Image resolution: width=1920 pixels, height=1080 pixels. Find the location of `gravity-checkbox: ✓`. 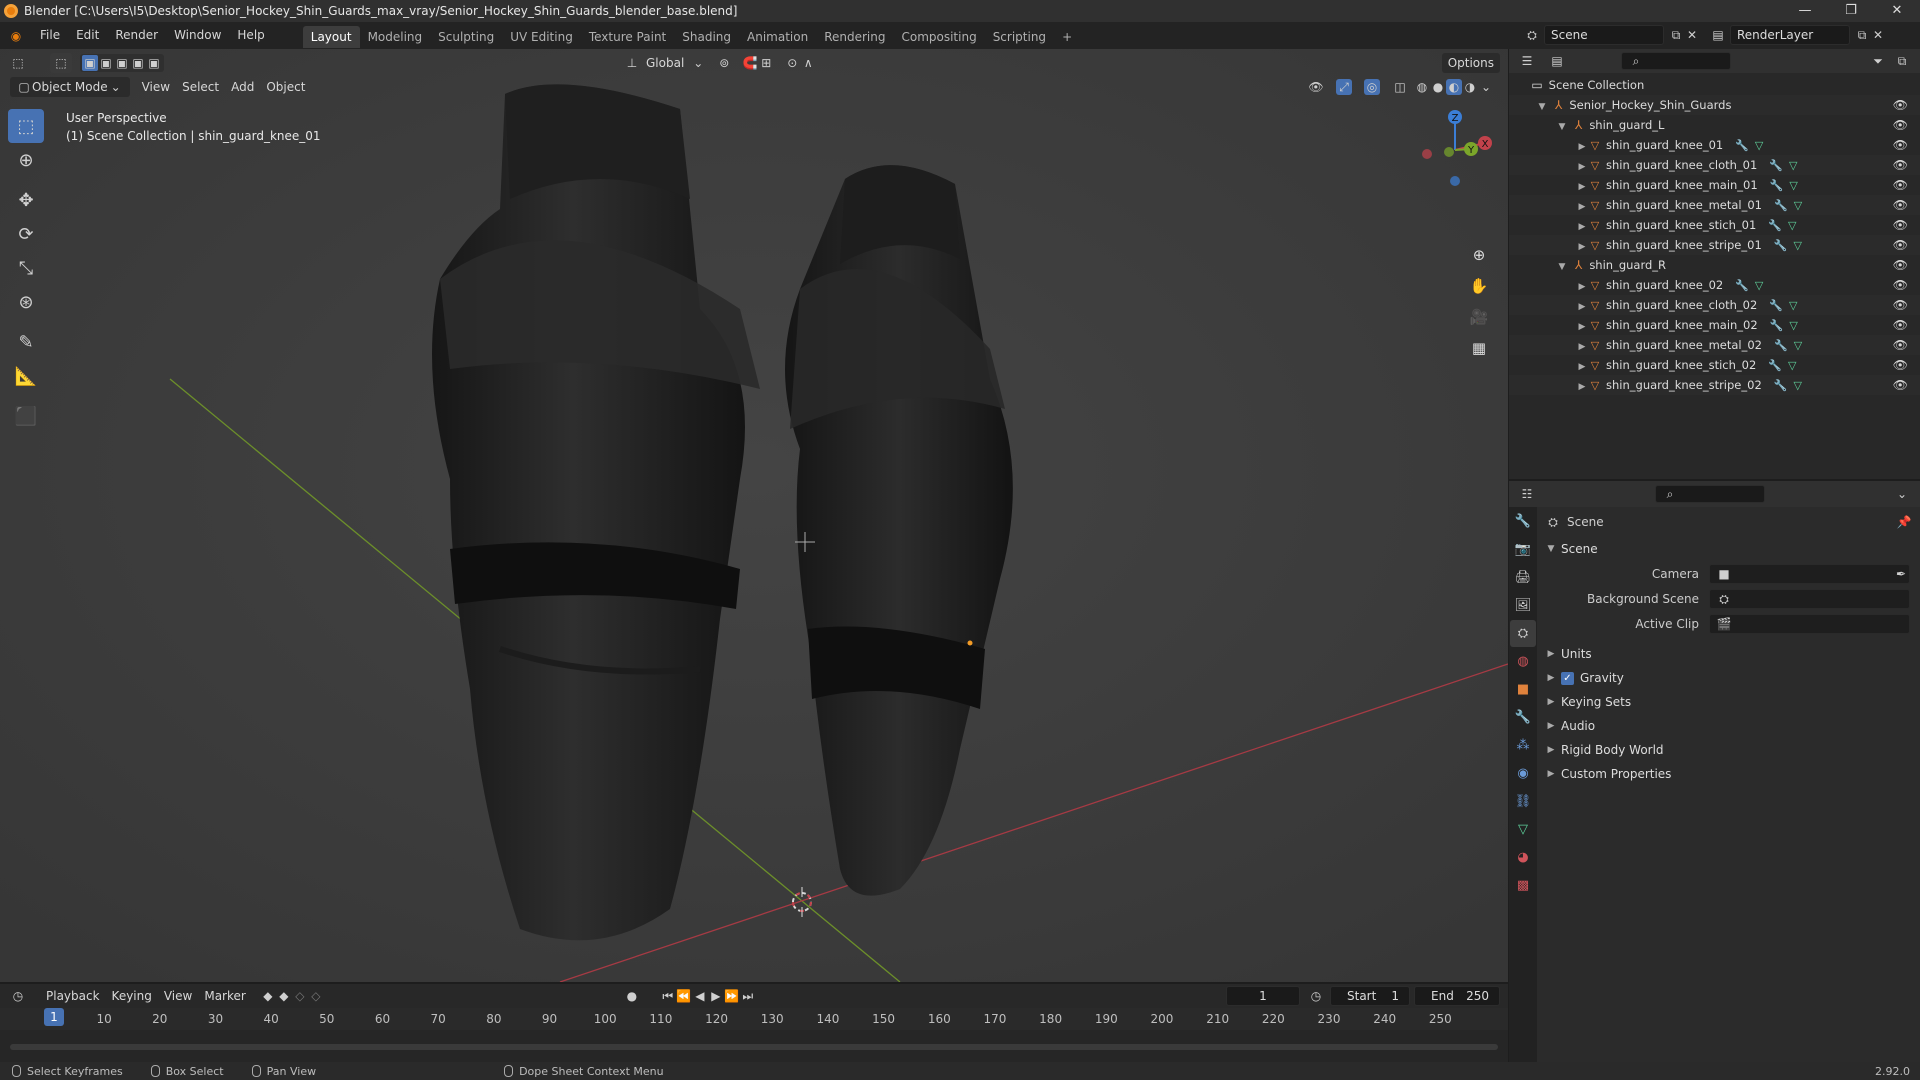

gravity-checkbox: ✓ is located at coordinates (1567, 678).